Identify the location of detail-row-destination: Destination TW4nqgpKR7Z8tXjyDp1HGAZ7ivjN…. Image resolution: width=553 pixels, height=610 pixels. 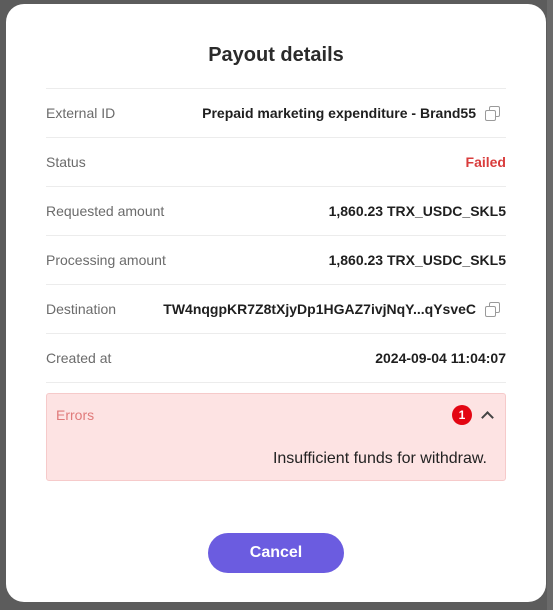
(276, 309).